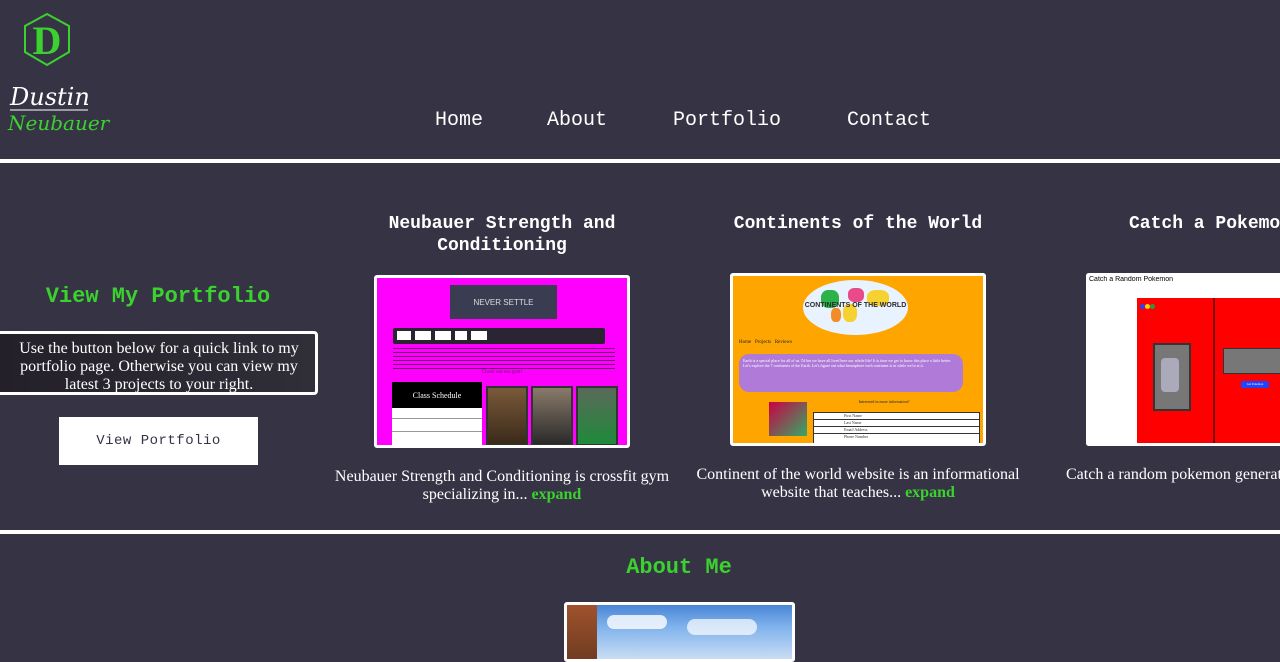  I want to click on thumb-promo: Check out our gym!, so click(502, 372).